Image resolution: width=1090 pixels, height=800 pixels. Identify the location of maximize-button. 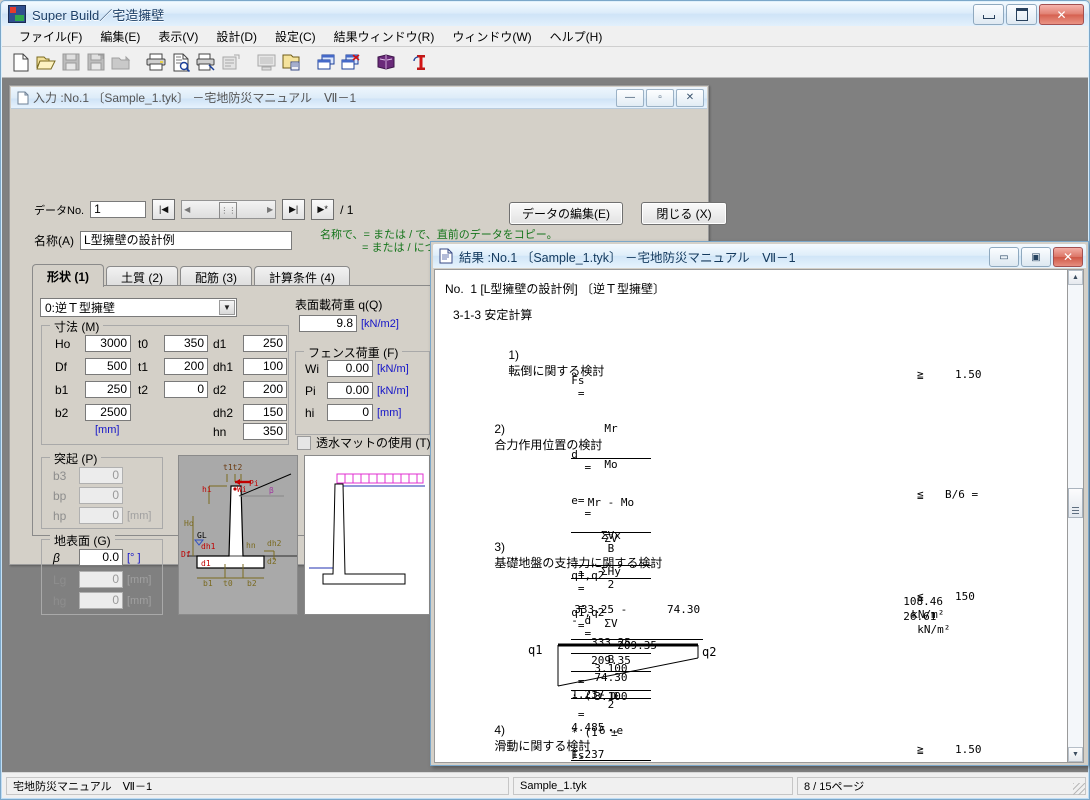
(1021, 14).